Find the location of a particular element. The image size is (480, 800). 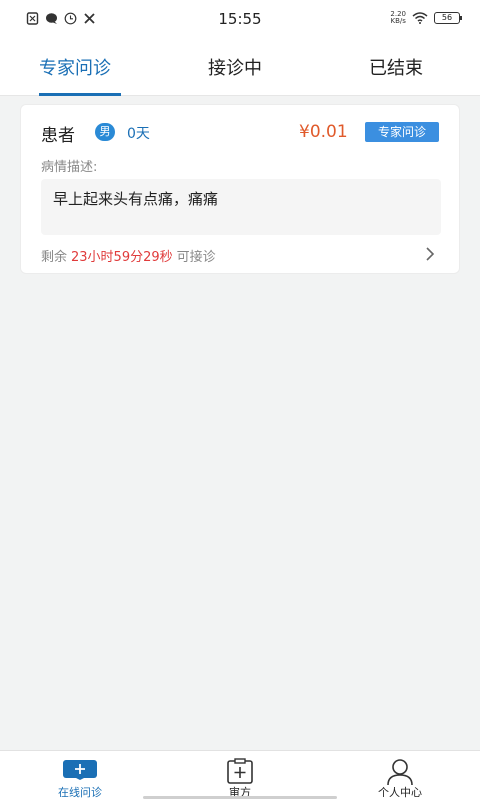

nav-prescription-review: 审方 is located at coordinates (240, 775).